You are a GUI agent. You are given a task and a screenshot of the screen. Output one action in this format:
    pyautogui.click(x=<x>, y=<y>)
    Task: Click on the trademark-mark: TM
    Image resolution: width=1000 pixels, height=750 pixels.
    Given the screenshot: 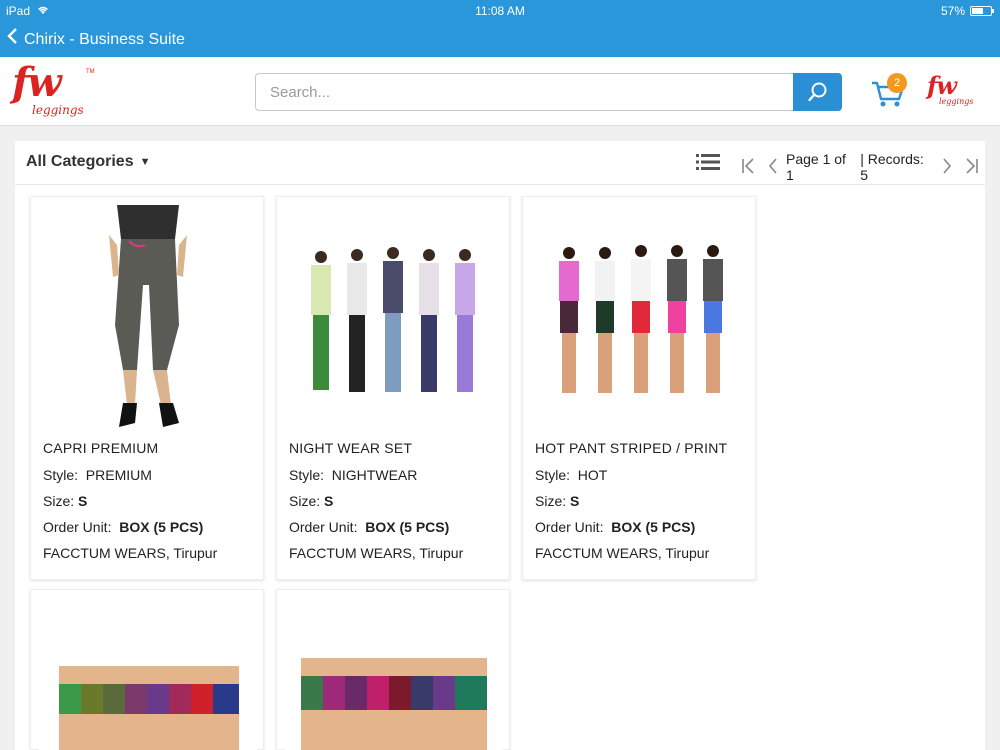 What is the action you would take?
    pyautogui.click(x=90, y=72)
    